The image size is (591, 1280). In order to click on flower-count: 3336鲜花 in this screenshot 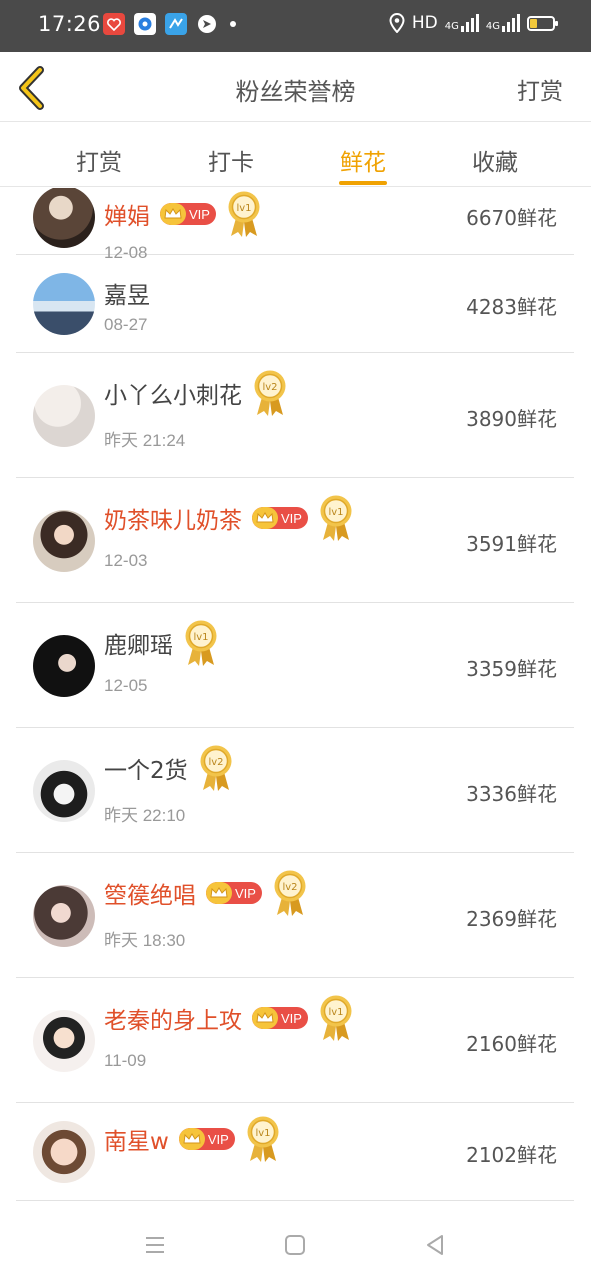, I will do `click(511, 793)`.